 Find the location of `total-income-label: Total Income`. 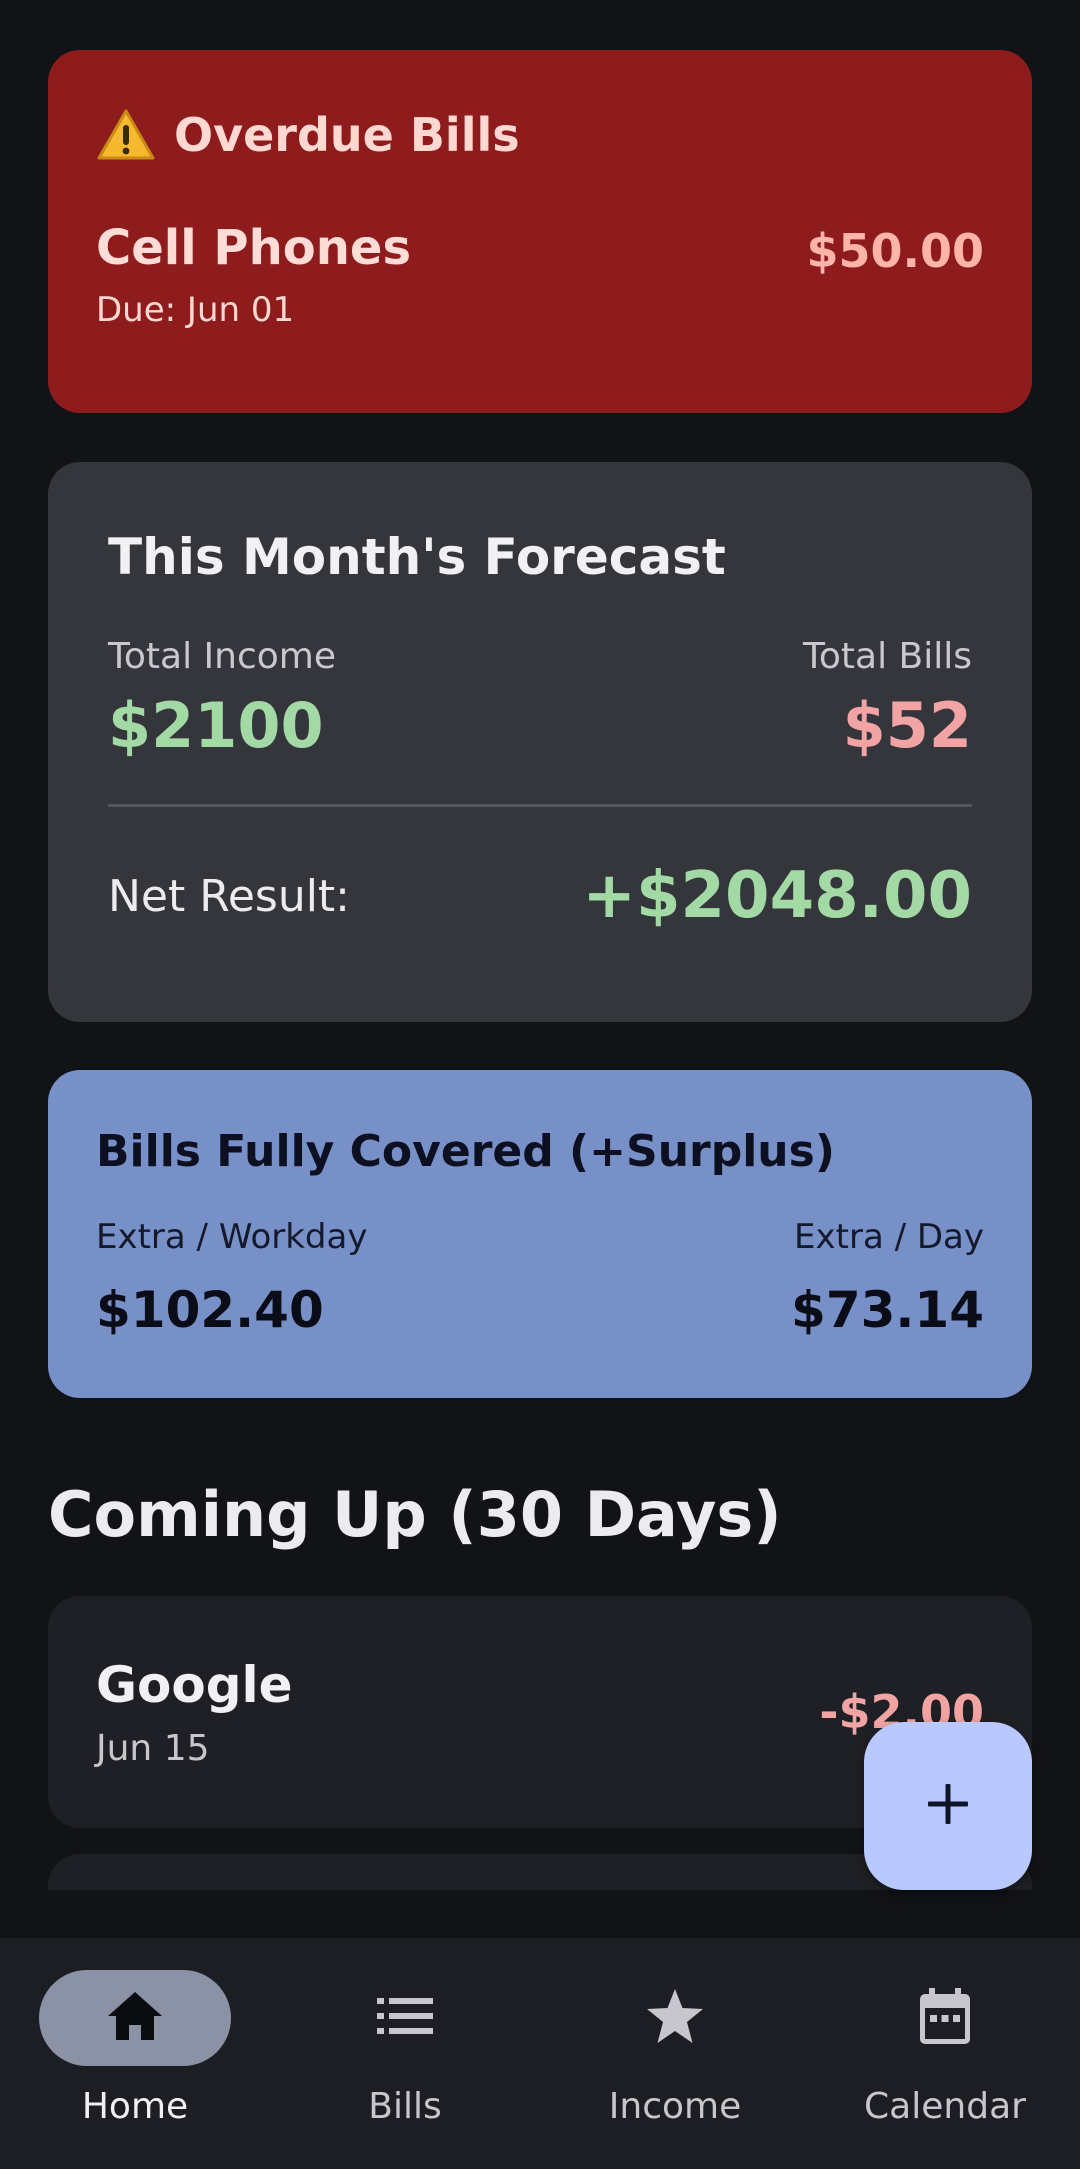

total-income-label: Total Income is located at coordinates (222, 656).